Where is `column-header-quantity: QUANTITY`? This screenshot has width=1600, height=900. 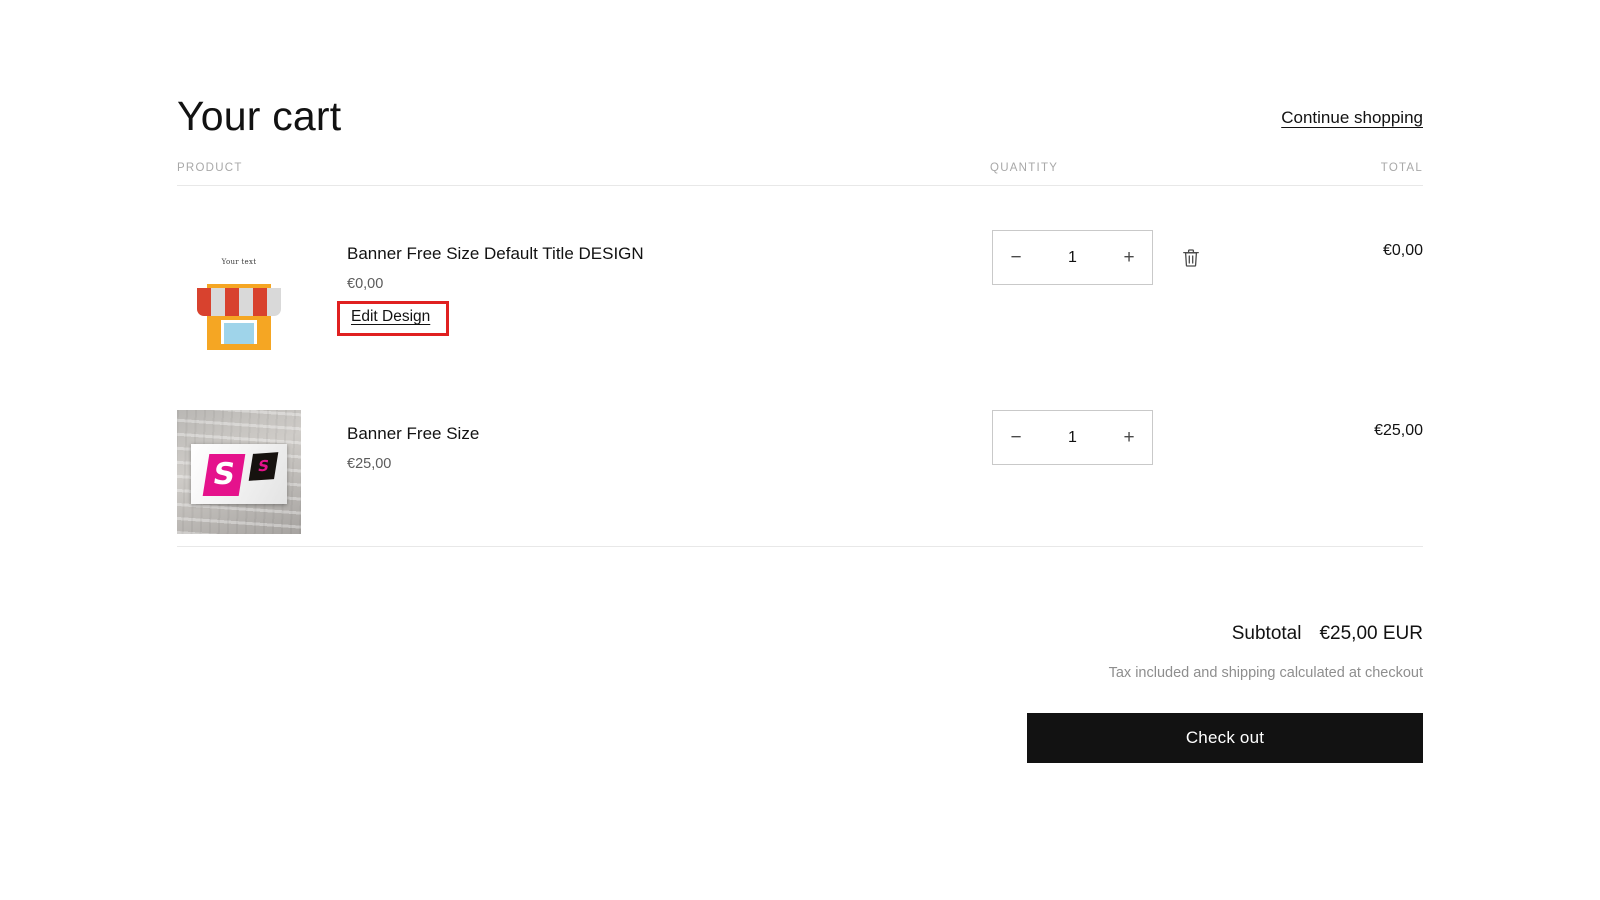 column-header-quantity: QUANTITY is located at coordinates (1024, 168).